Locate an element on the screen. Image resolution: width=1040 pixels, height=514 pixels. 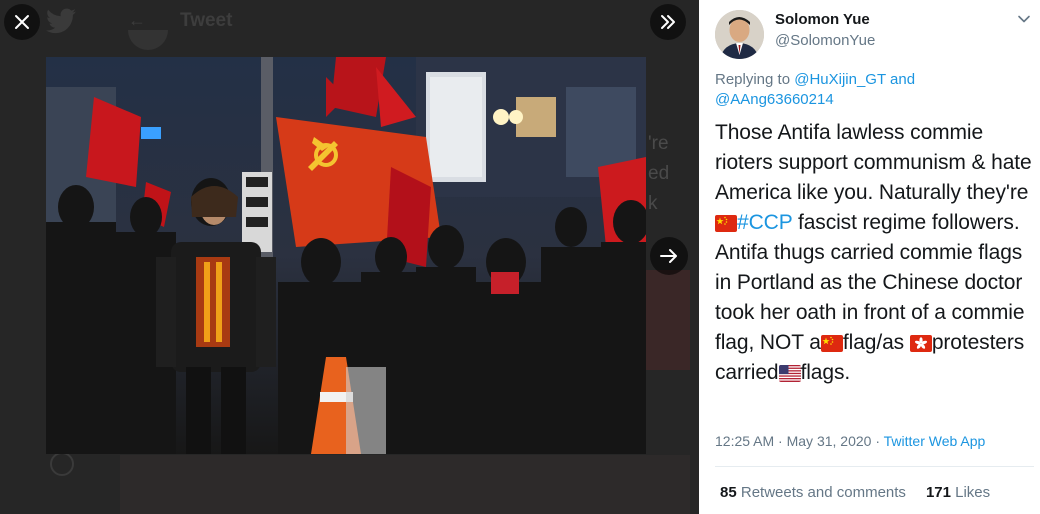
likes-count: 171 is located at coordinates (938, 492).